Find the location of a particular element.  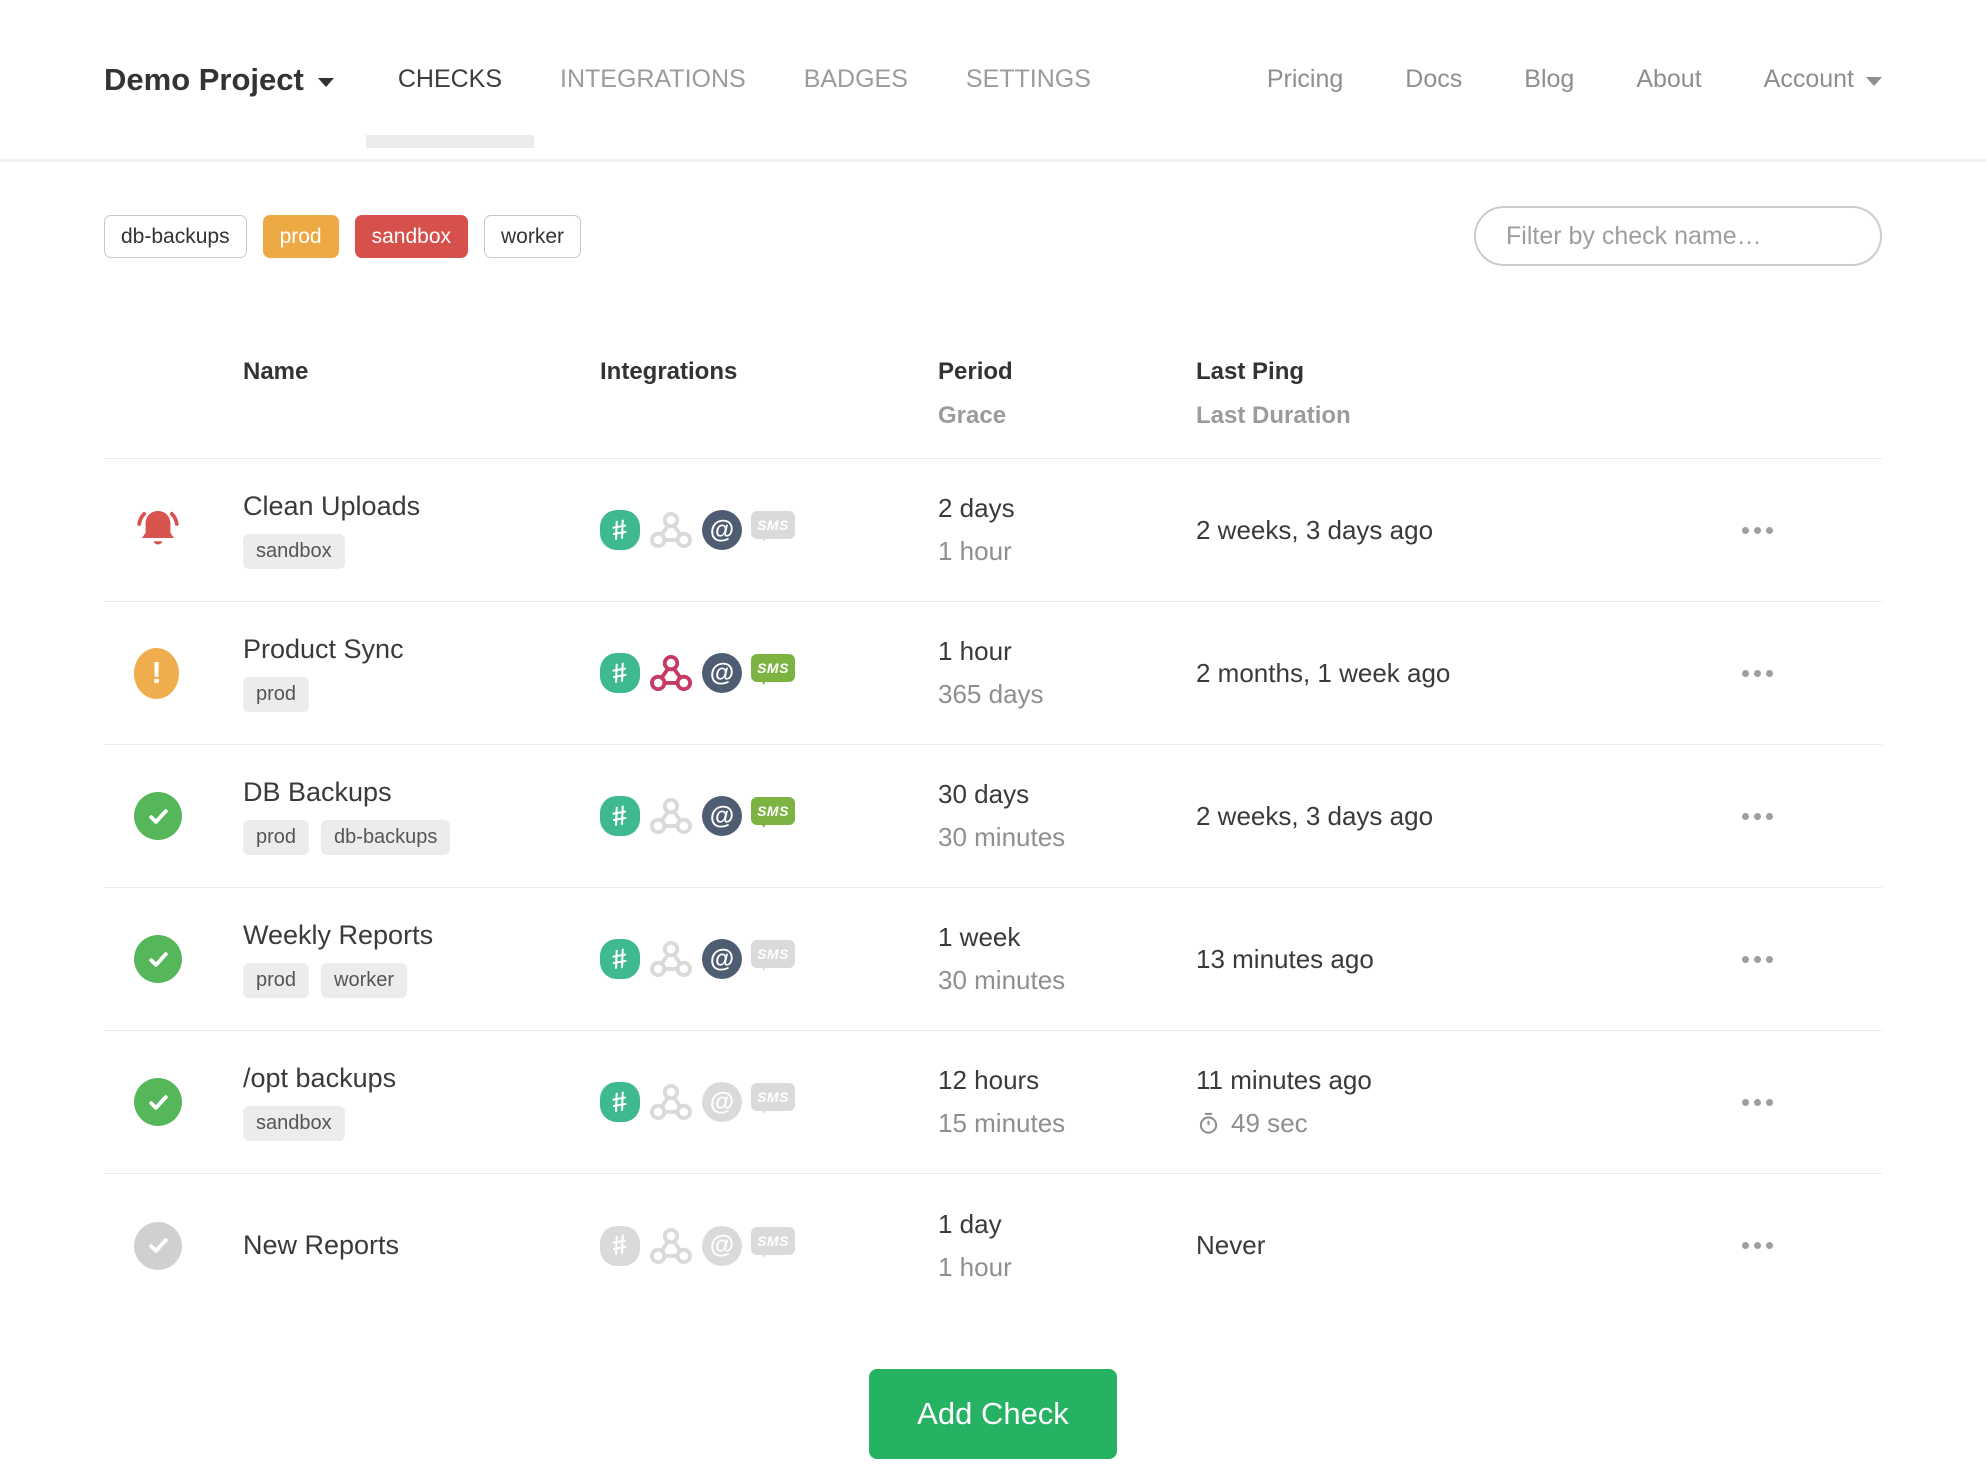

filter-tag-sandbox: sandbox is located at coordinates (411, 236).